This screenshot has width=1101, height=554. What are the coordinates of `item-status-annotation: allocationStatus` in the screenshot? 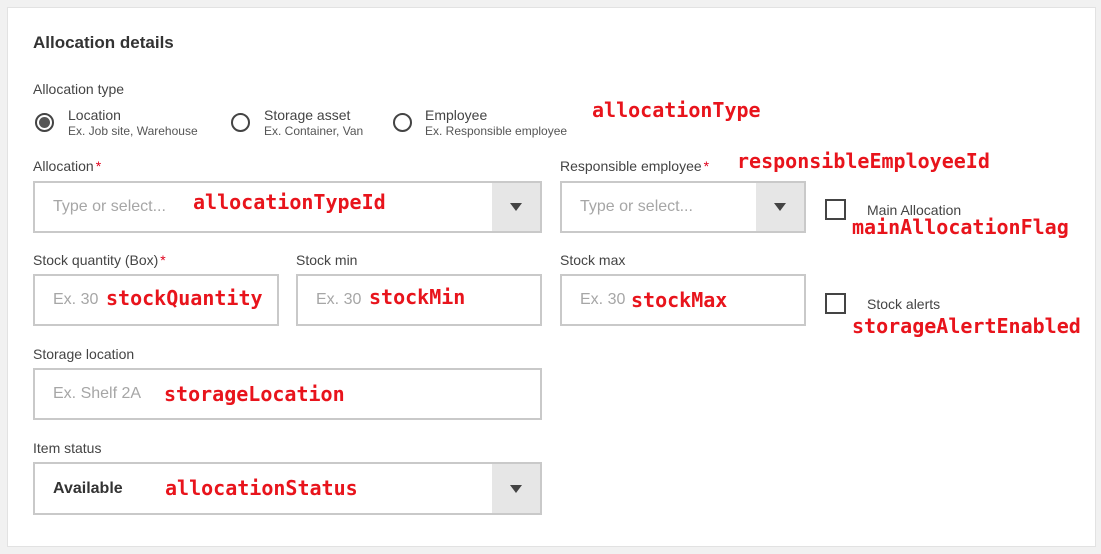 It's located at (261, 488).